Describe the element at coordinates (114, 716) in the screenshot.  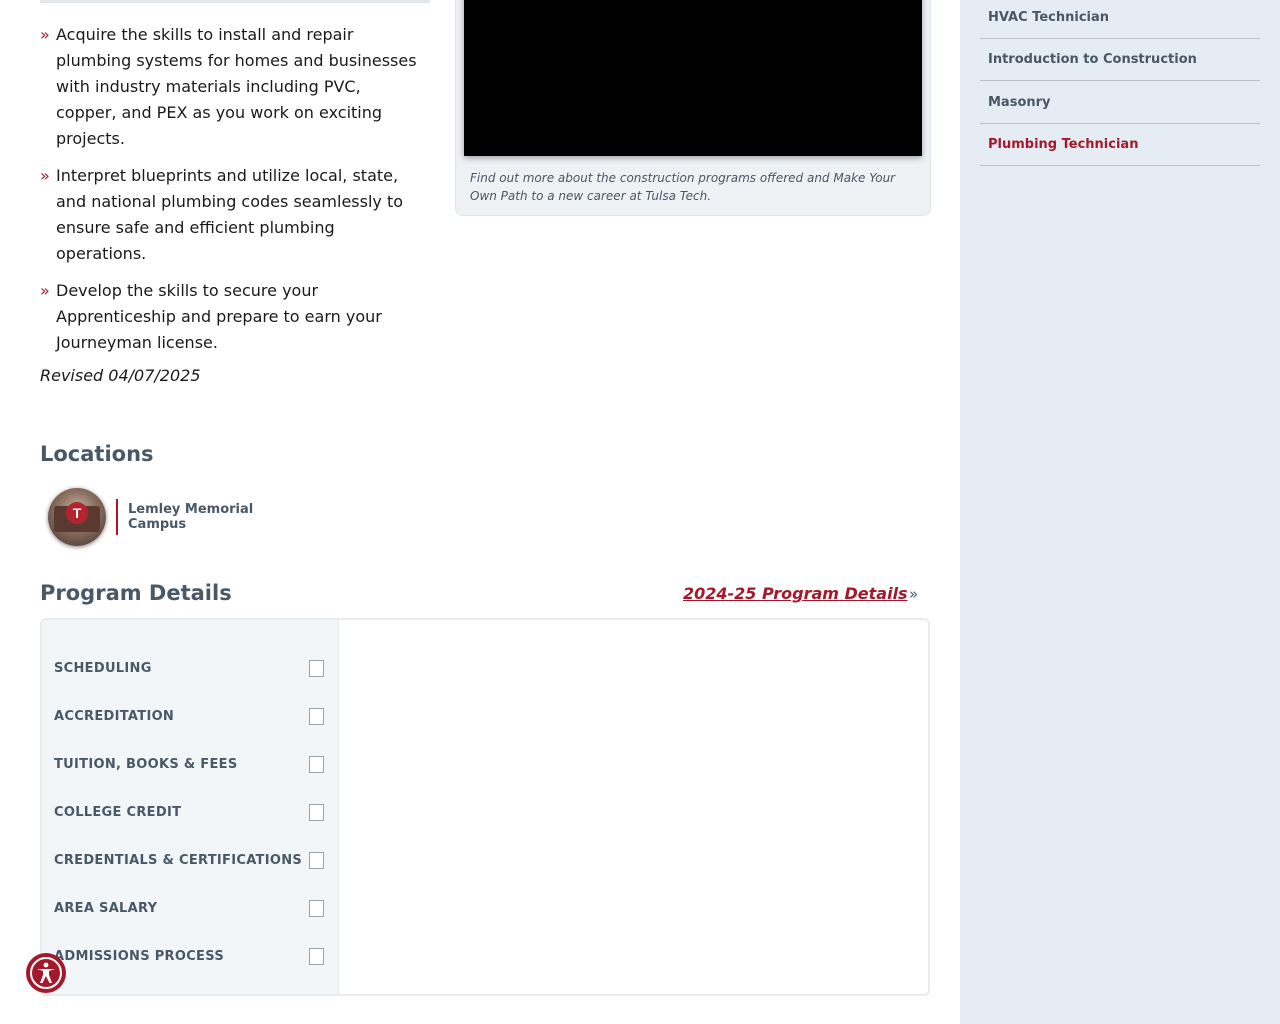
I see `tab-label: ACCREDITATION` at that location.